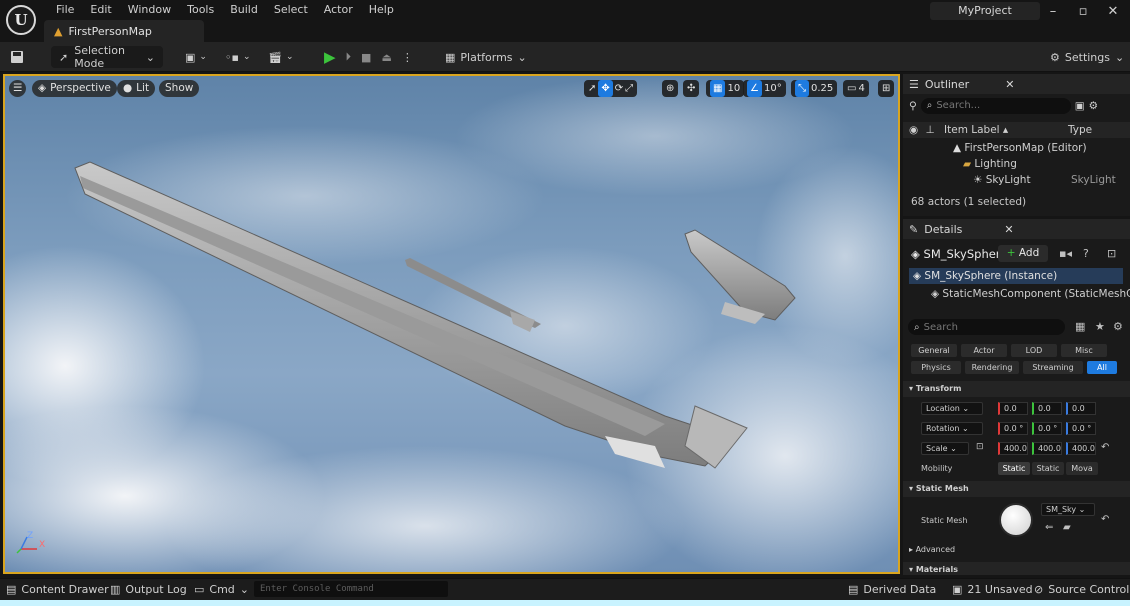  What do you see at coordinates (966, 254) in the screenshot?
I see `actor-name: SM_SkySphere` at bounding box center [966, 254].